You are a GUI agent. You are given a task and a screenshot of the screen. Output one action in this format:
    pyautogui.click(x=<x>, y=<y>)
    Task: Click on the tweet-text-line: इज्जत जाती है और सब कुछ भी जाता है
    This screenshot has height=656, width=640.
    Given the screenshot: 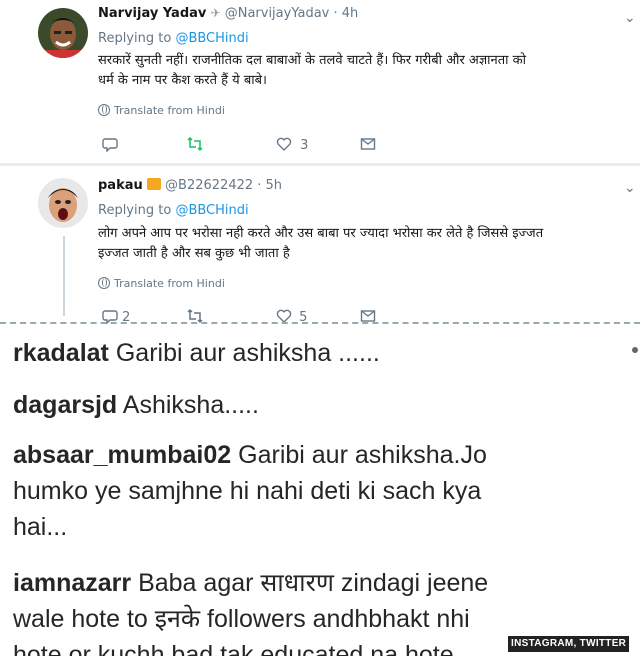 What is the action you would take?
    pyautogui.click(x=194, y=253)
    